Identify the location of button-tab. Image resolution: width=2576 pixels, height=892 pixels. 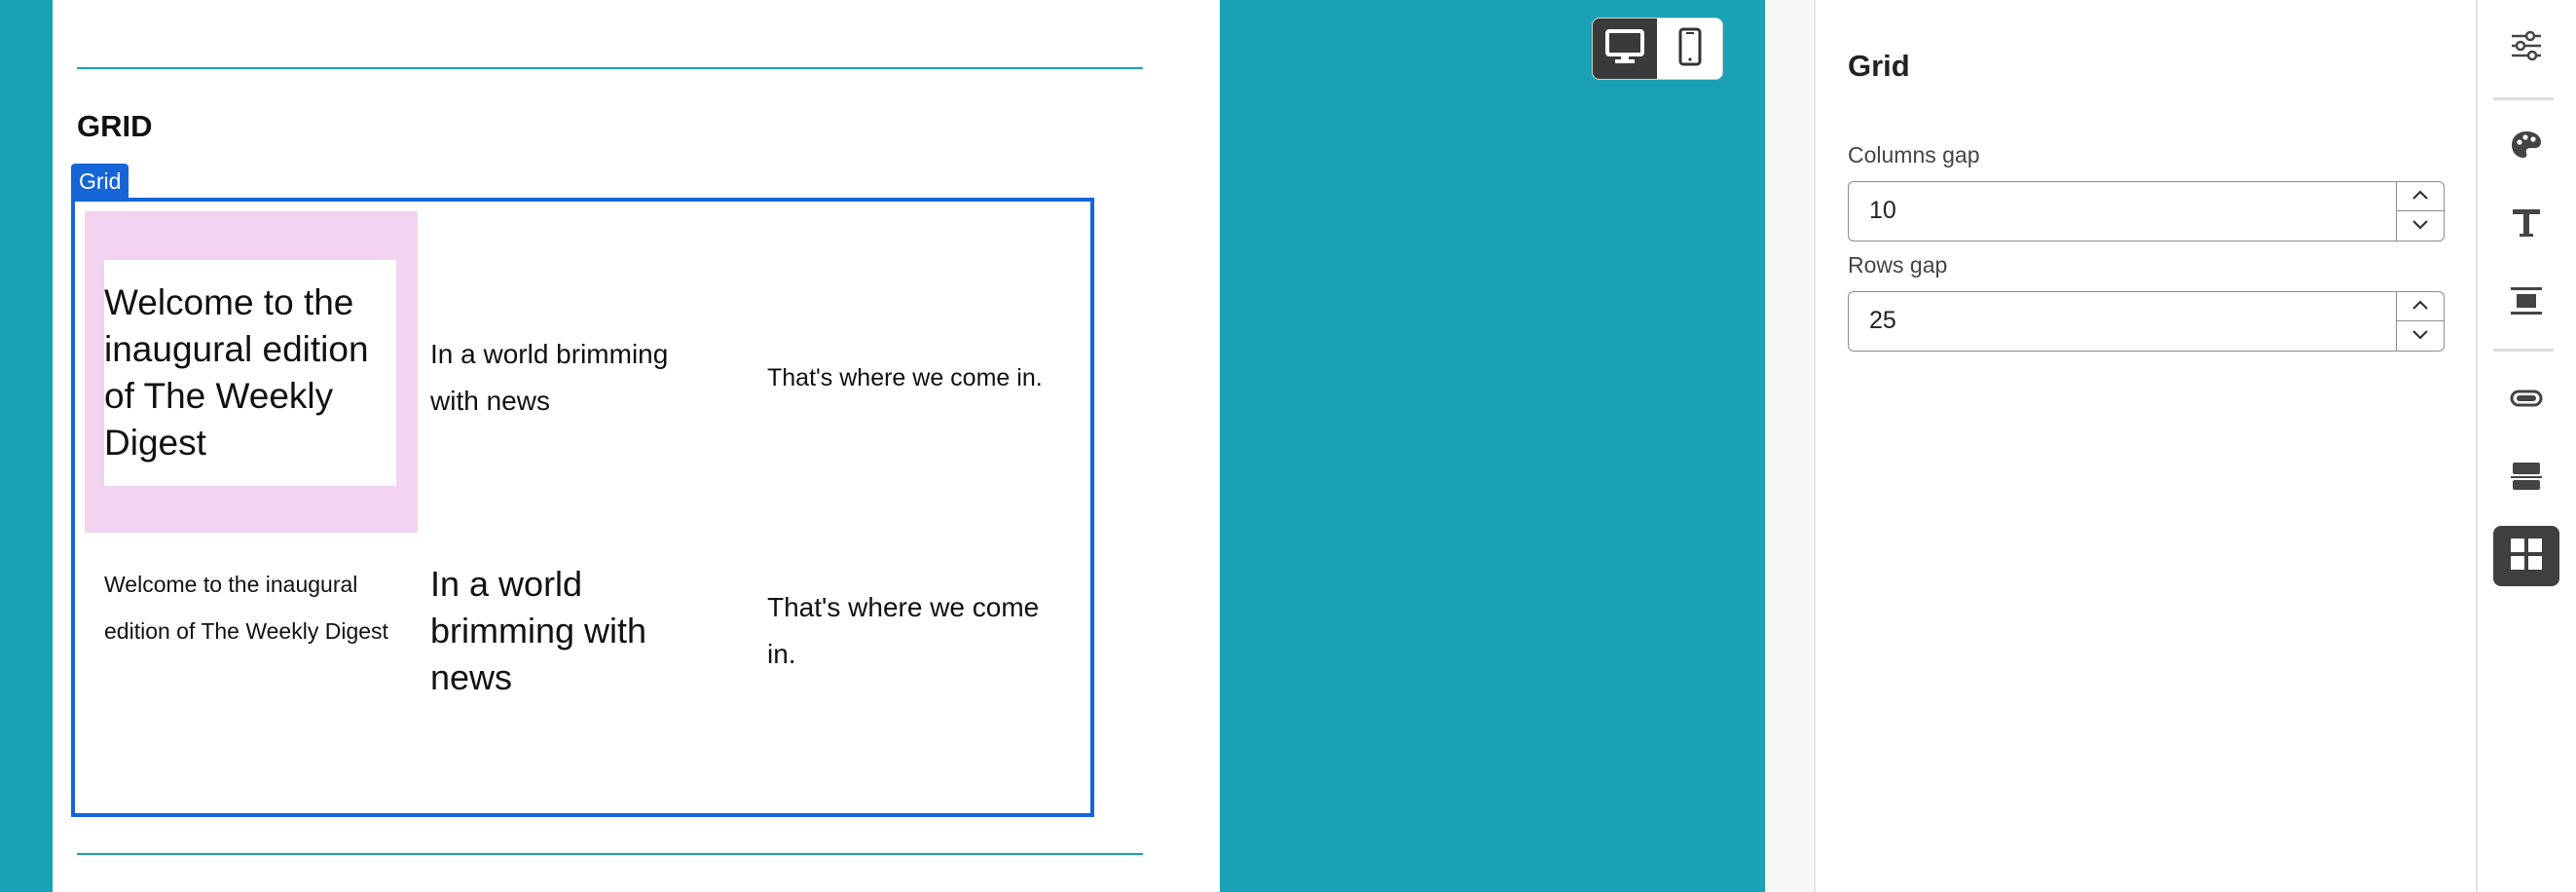
(2526, 400).